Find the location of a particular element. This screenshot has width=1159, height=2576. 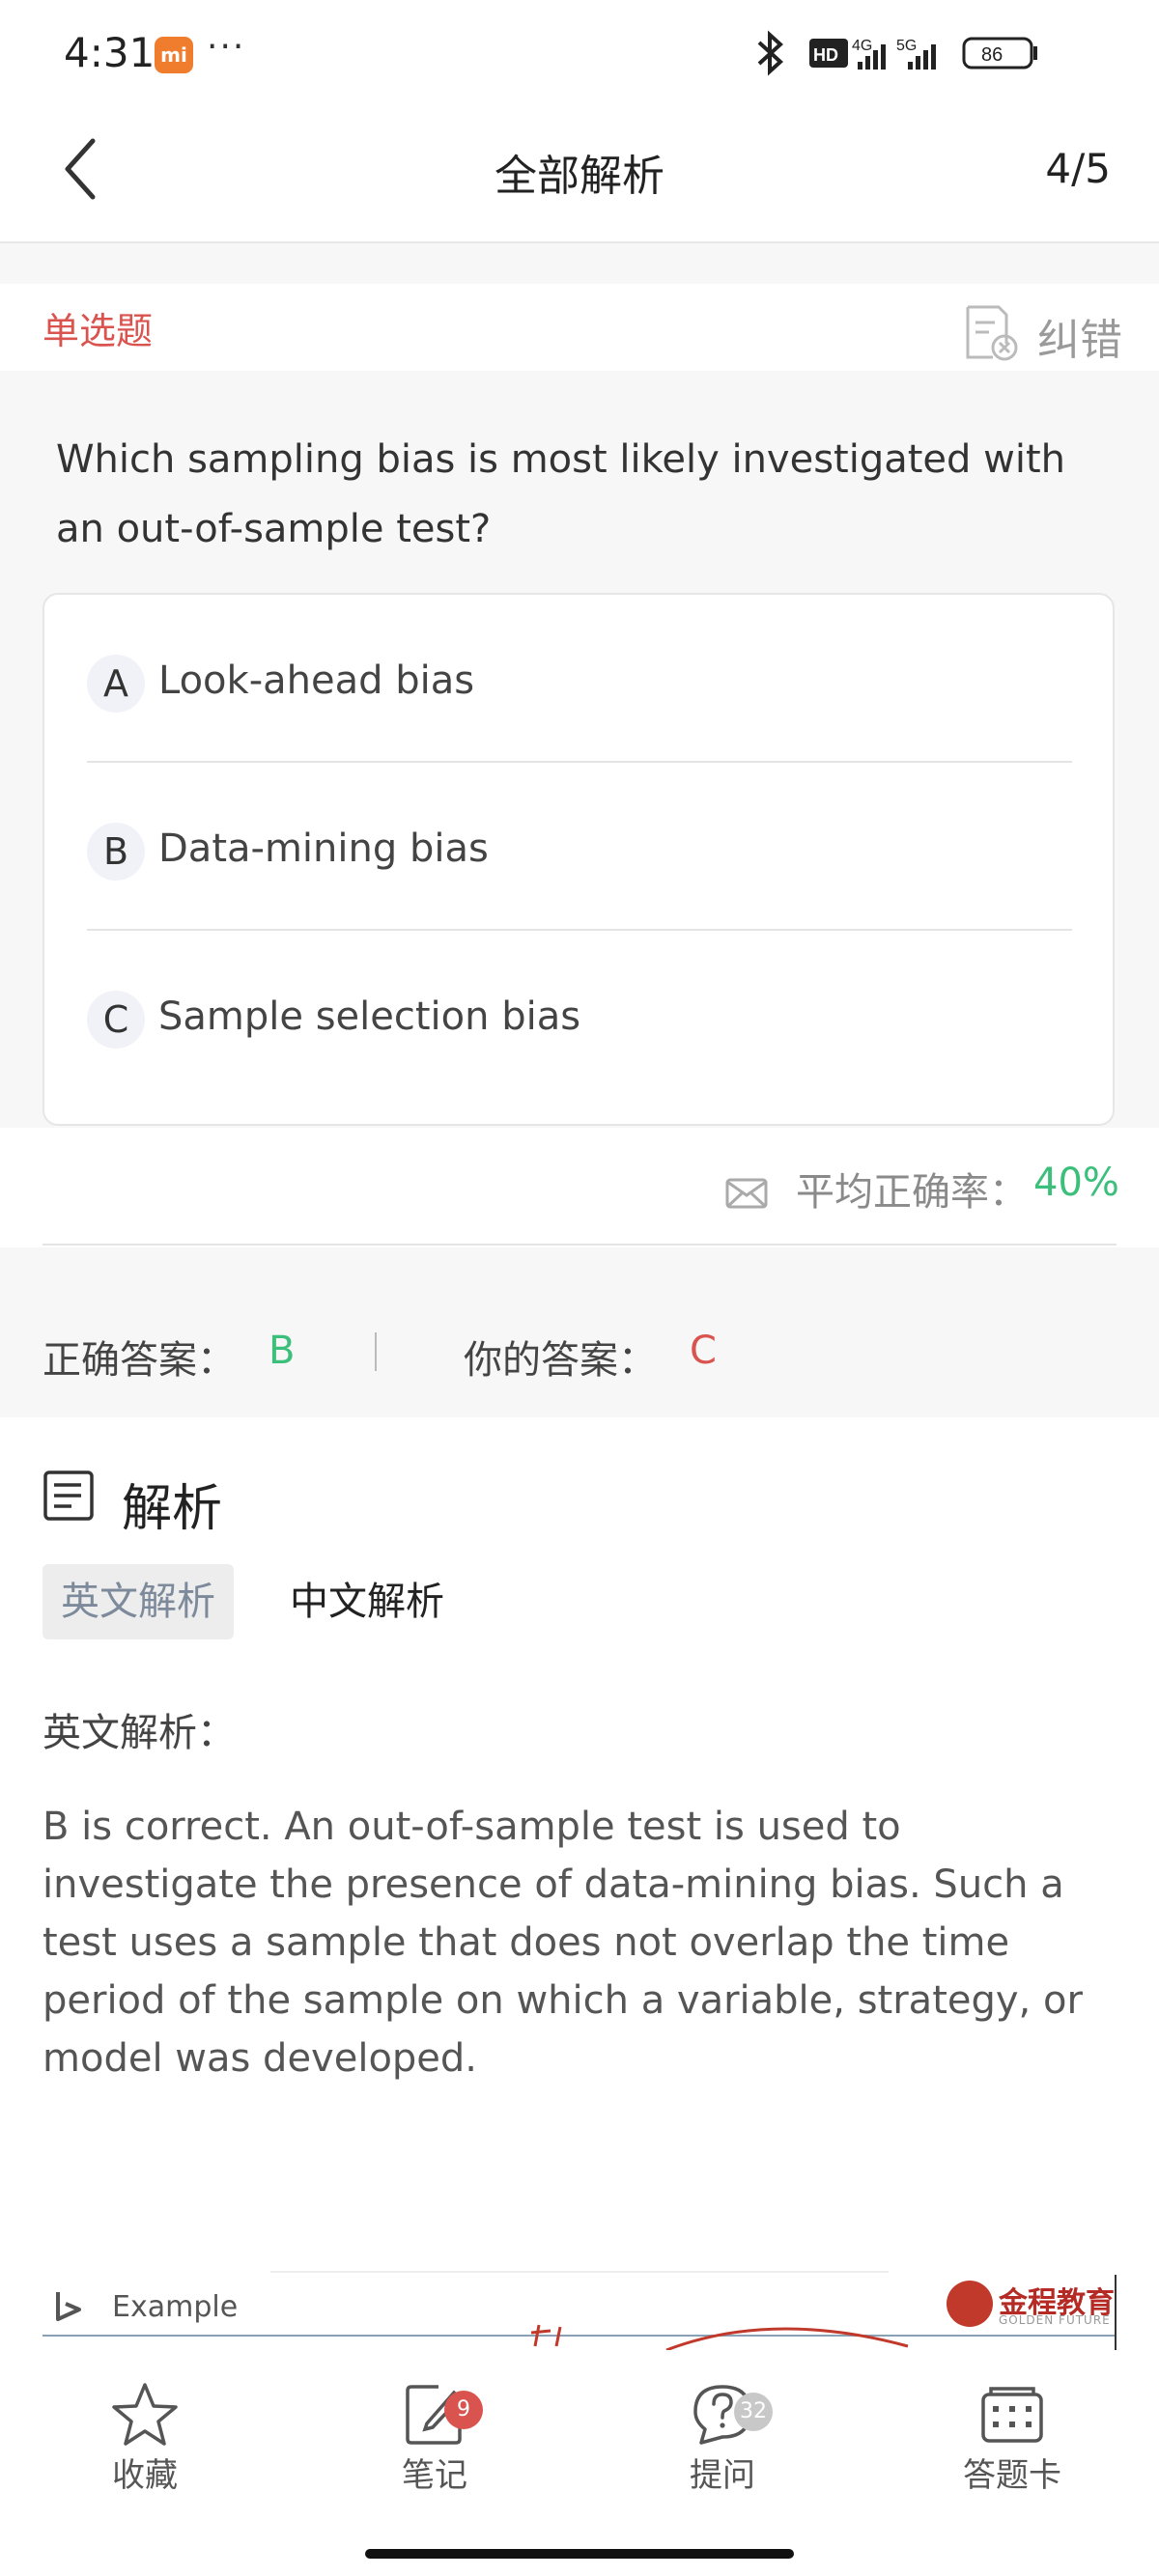

your-answer-value: C is located at coordinates (703, 1351).